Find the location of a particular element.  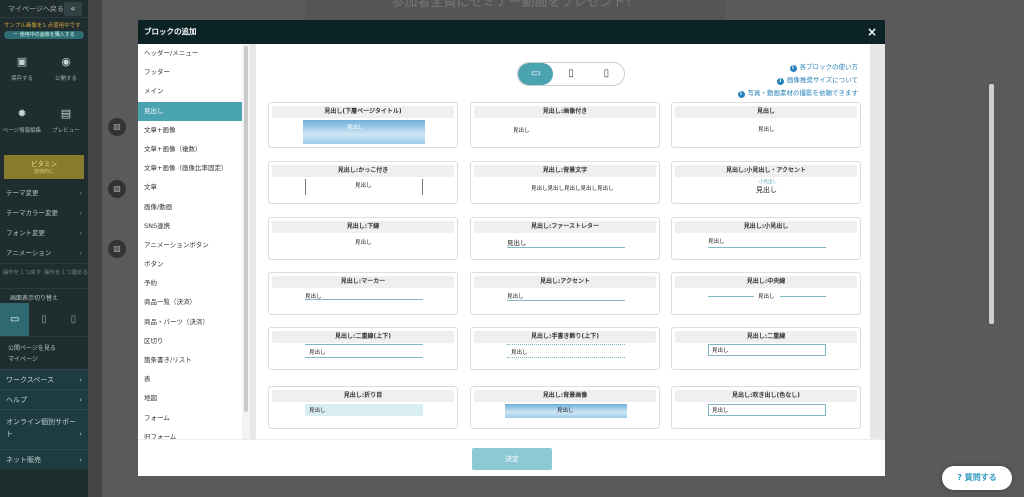

block-card: 見出し 見出し is located at coordinates (766, 125).